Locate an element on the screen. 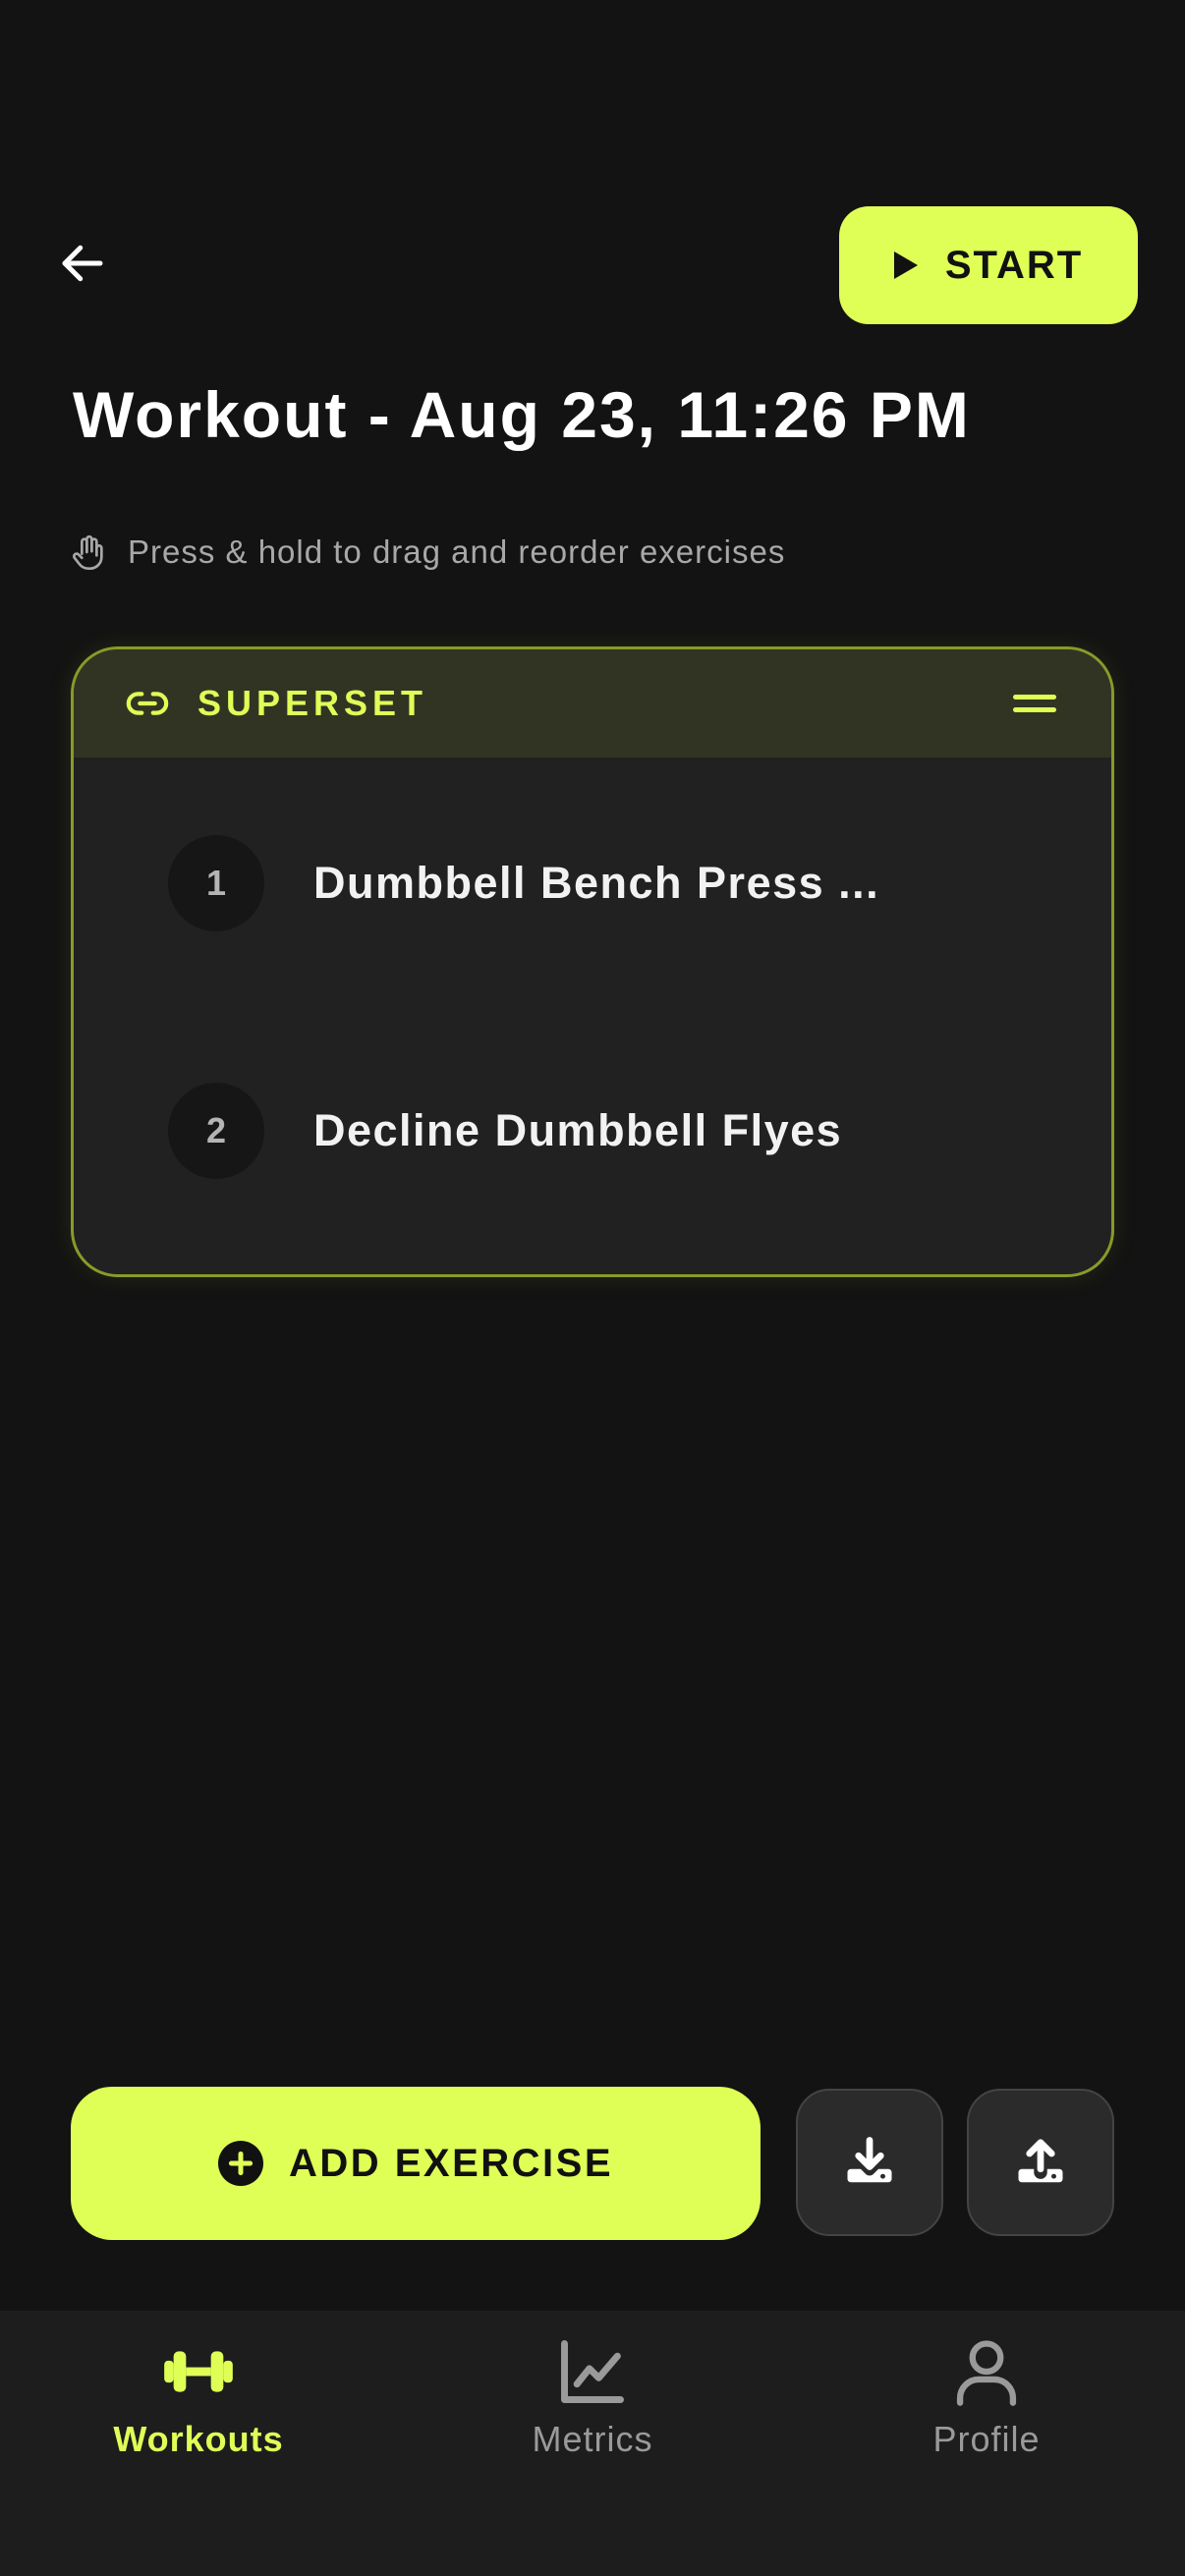  export-button is located at coordinates (1041, 2162).